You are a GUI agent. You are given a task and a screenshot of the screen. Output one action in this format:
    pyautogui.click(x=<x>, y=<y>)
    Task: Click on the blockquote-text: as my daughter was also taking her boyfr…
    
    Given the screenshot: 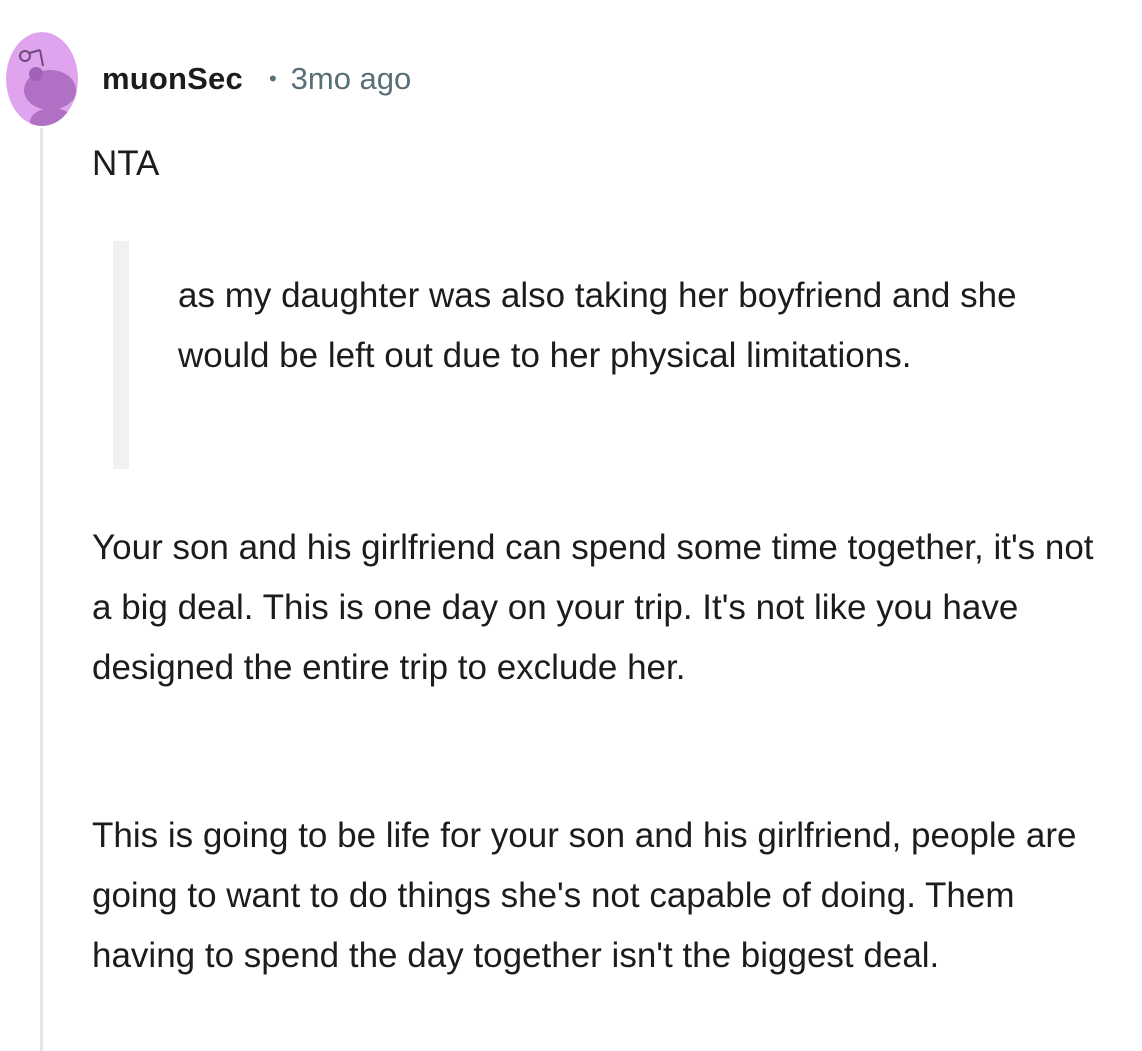 What is the action you would take?
    pyautogui.click(x=597, y=325)
    